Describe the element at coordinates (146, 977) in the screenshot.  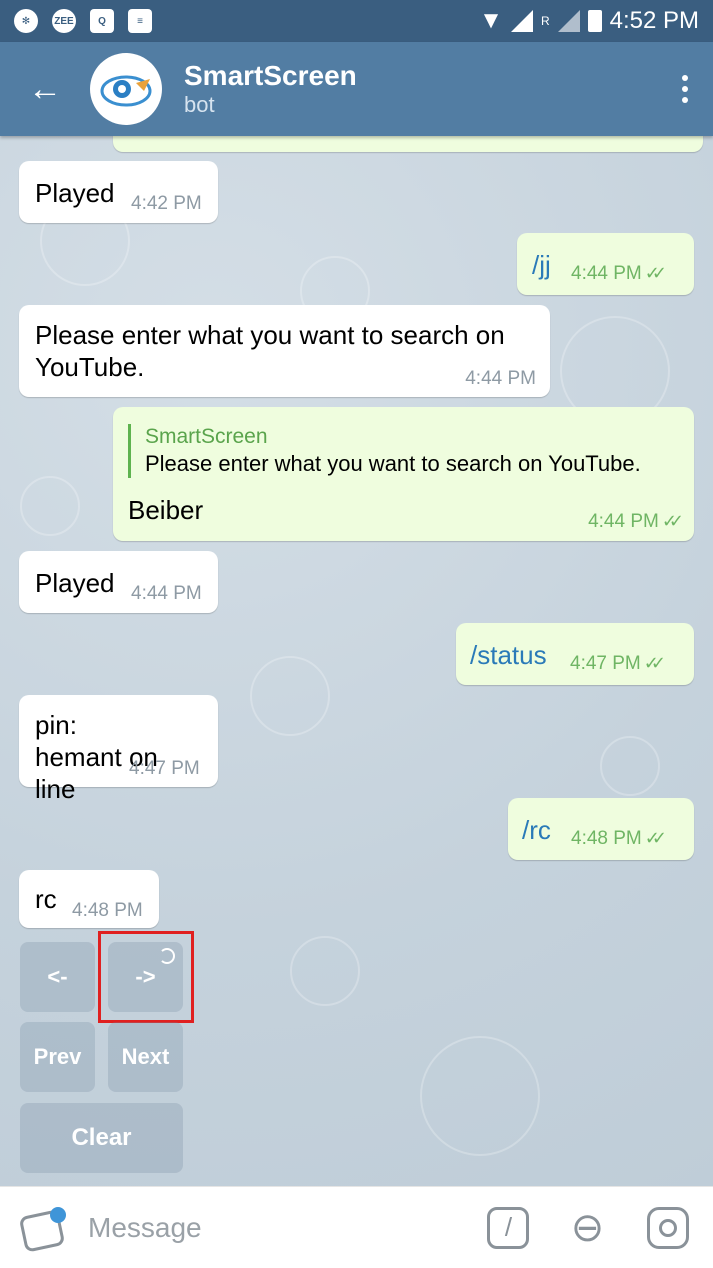
I see `highlight-box` at that location.